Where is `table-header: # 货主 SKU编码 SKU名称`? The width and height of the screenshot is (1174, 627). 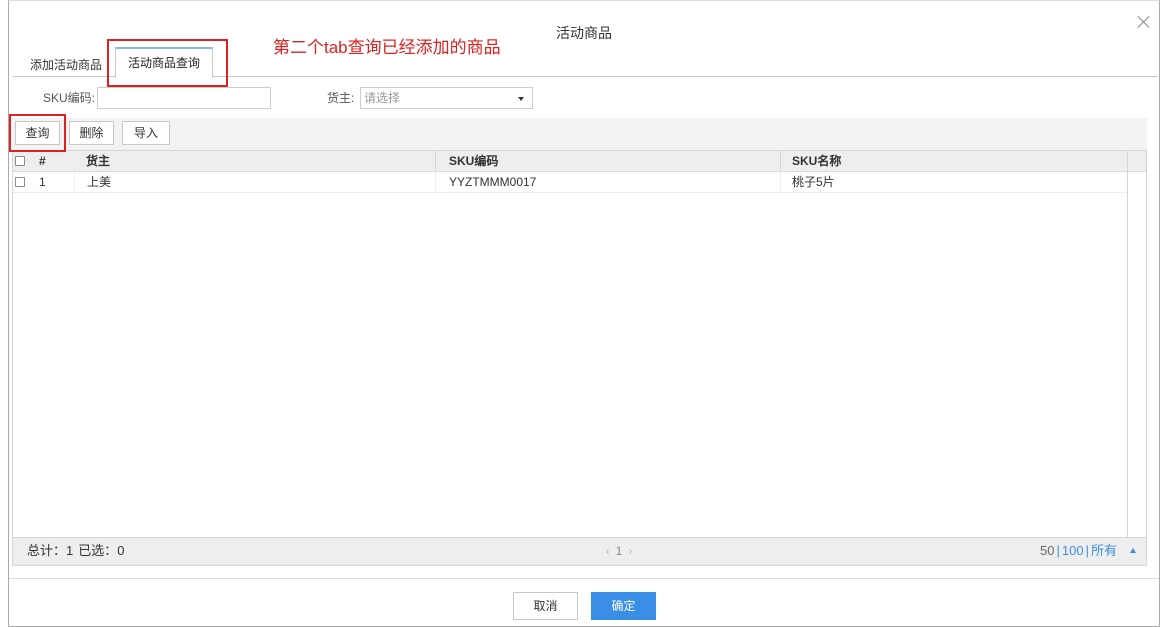
table-header: # 货主 SKU编码 SKU名称 is located at coordinates (579, 161).